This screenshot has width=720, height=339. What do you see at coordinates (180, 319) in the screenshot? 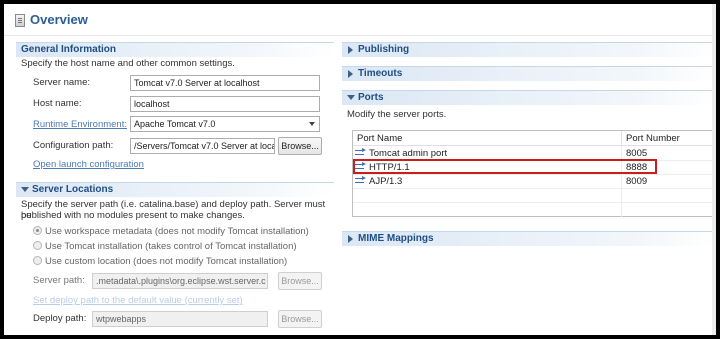
I see `deploy-path-input: wtpwebapps` at bounding box center [180, 319].